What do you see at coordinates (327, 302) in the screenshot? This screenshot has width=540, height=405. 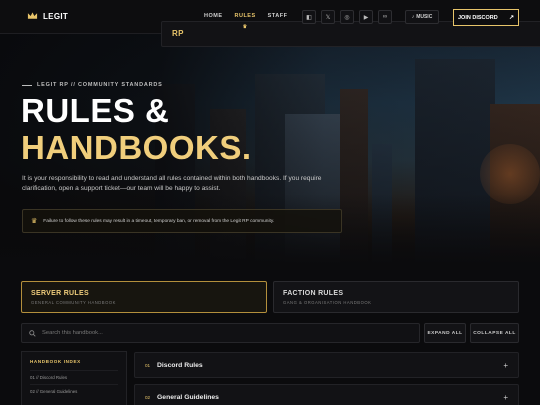 I see `tab-subtitle: GANG & ORGANISATION HANDBOOK` at bounding box center [327, 302].